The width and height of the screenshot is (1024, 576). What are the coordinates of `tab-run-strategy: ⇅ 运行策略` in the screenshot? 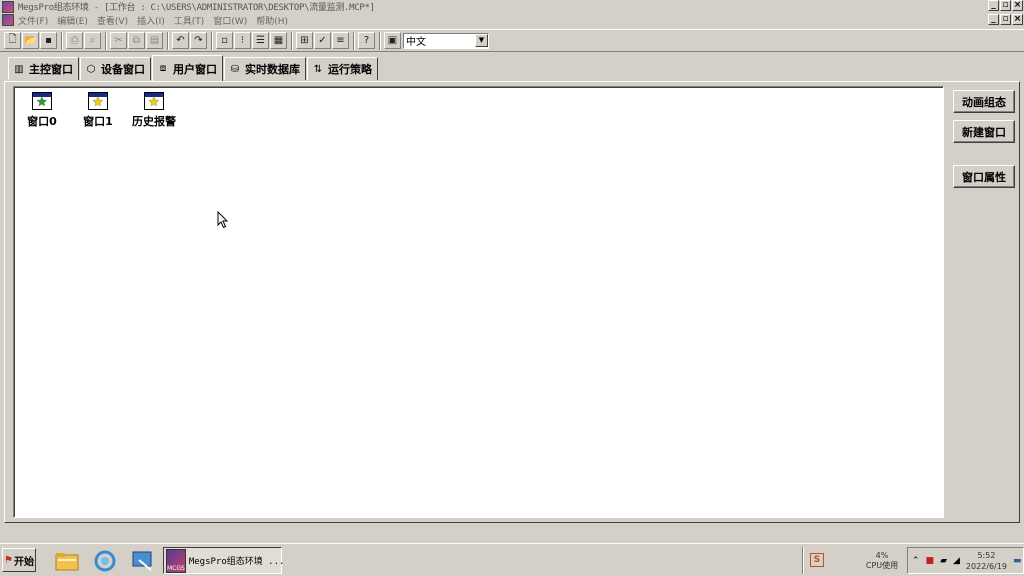 It's located at (342, 68).